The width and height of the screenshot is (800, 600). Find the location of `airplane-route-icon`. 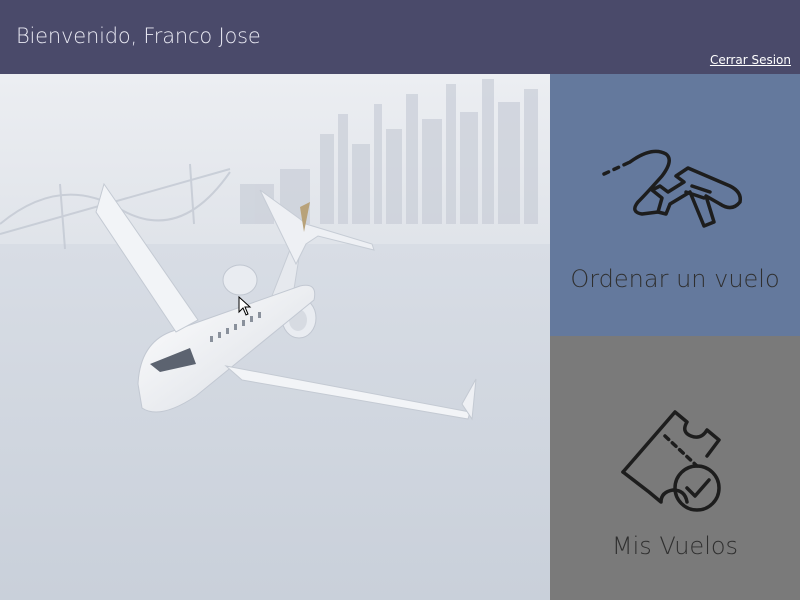

airplane-route-icon is located at coordinates (675, 198).